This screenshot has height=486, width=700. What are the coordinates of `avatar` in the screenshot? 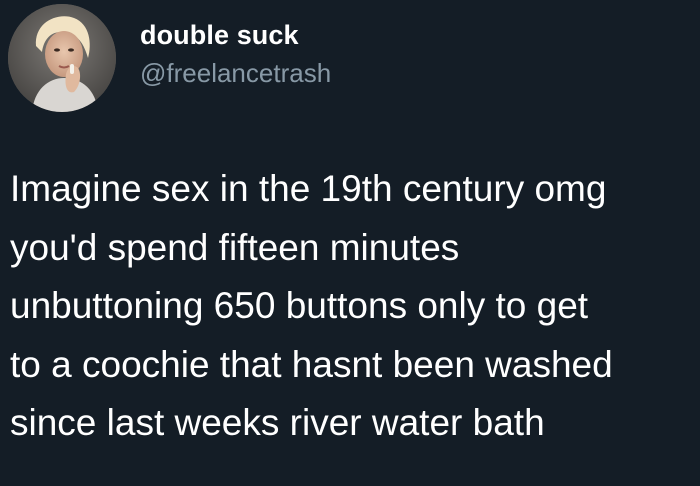 It's located at (62, 58).